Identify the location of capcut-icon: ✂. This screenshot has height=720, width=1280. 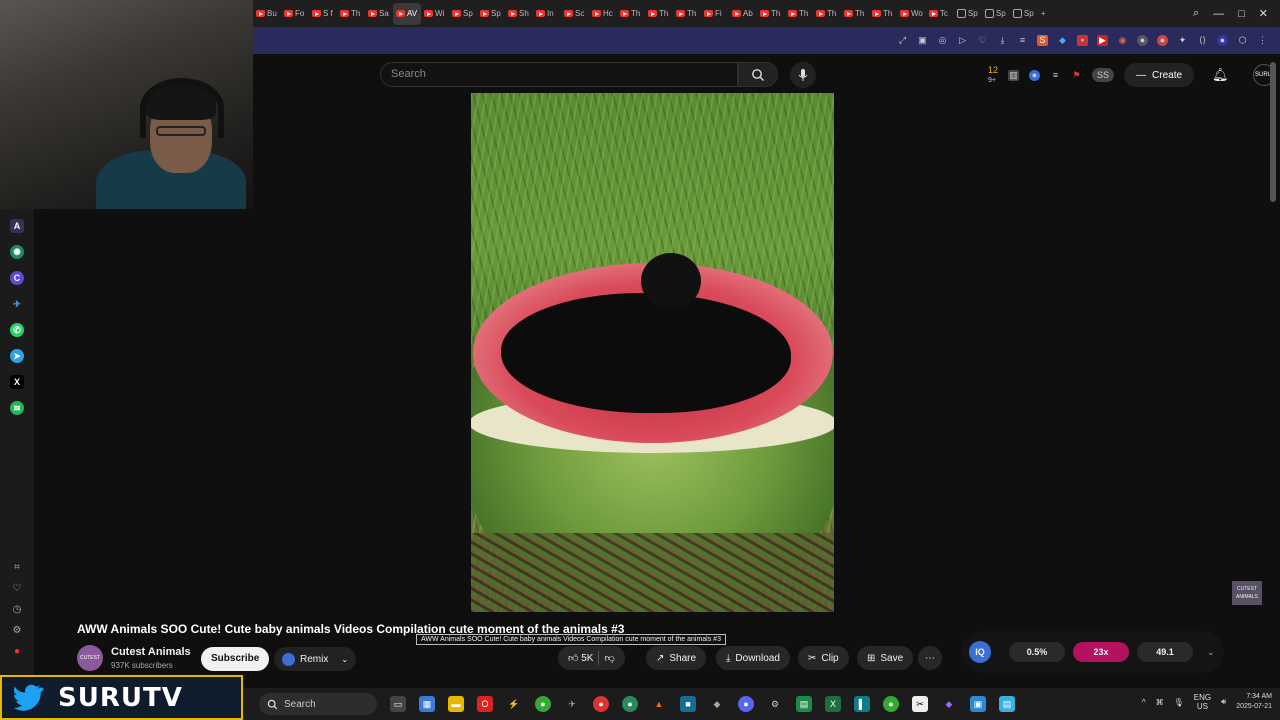
(920, 704).